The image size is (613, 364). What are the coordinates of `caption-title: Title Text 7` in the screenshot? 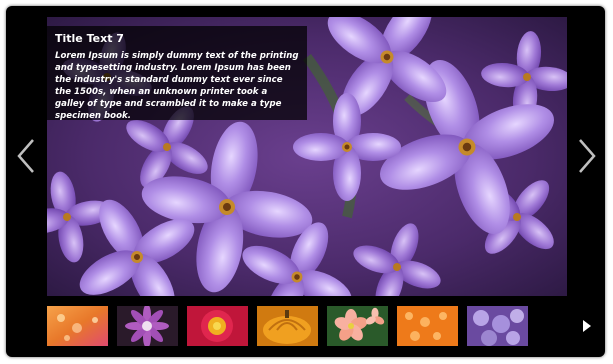 It's located at (89, 38).